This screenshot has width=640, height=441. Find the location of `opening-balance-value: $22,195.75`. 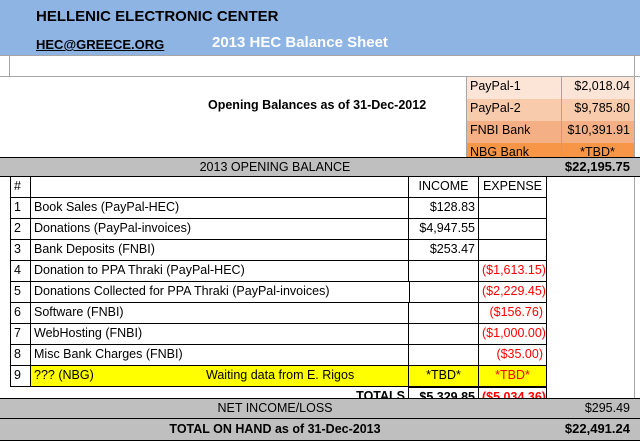

opening-balance-value: $22,195.75 is located at coordinates (597, 166).